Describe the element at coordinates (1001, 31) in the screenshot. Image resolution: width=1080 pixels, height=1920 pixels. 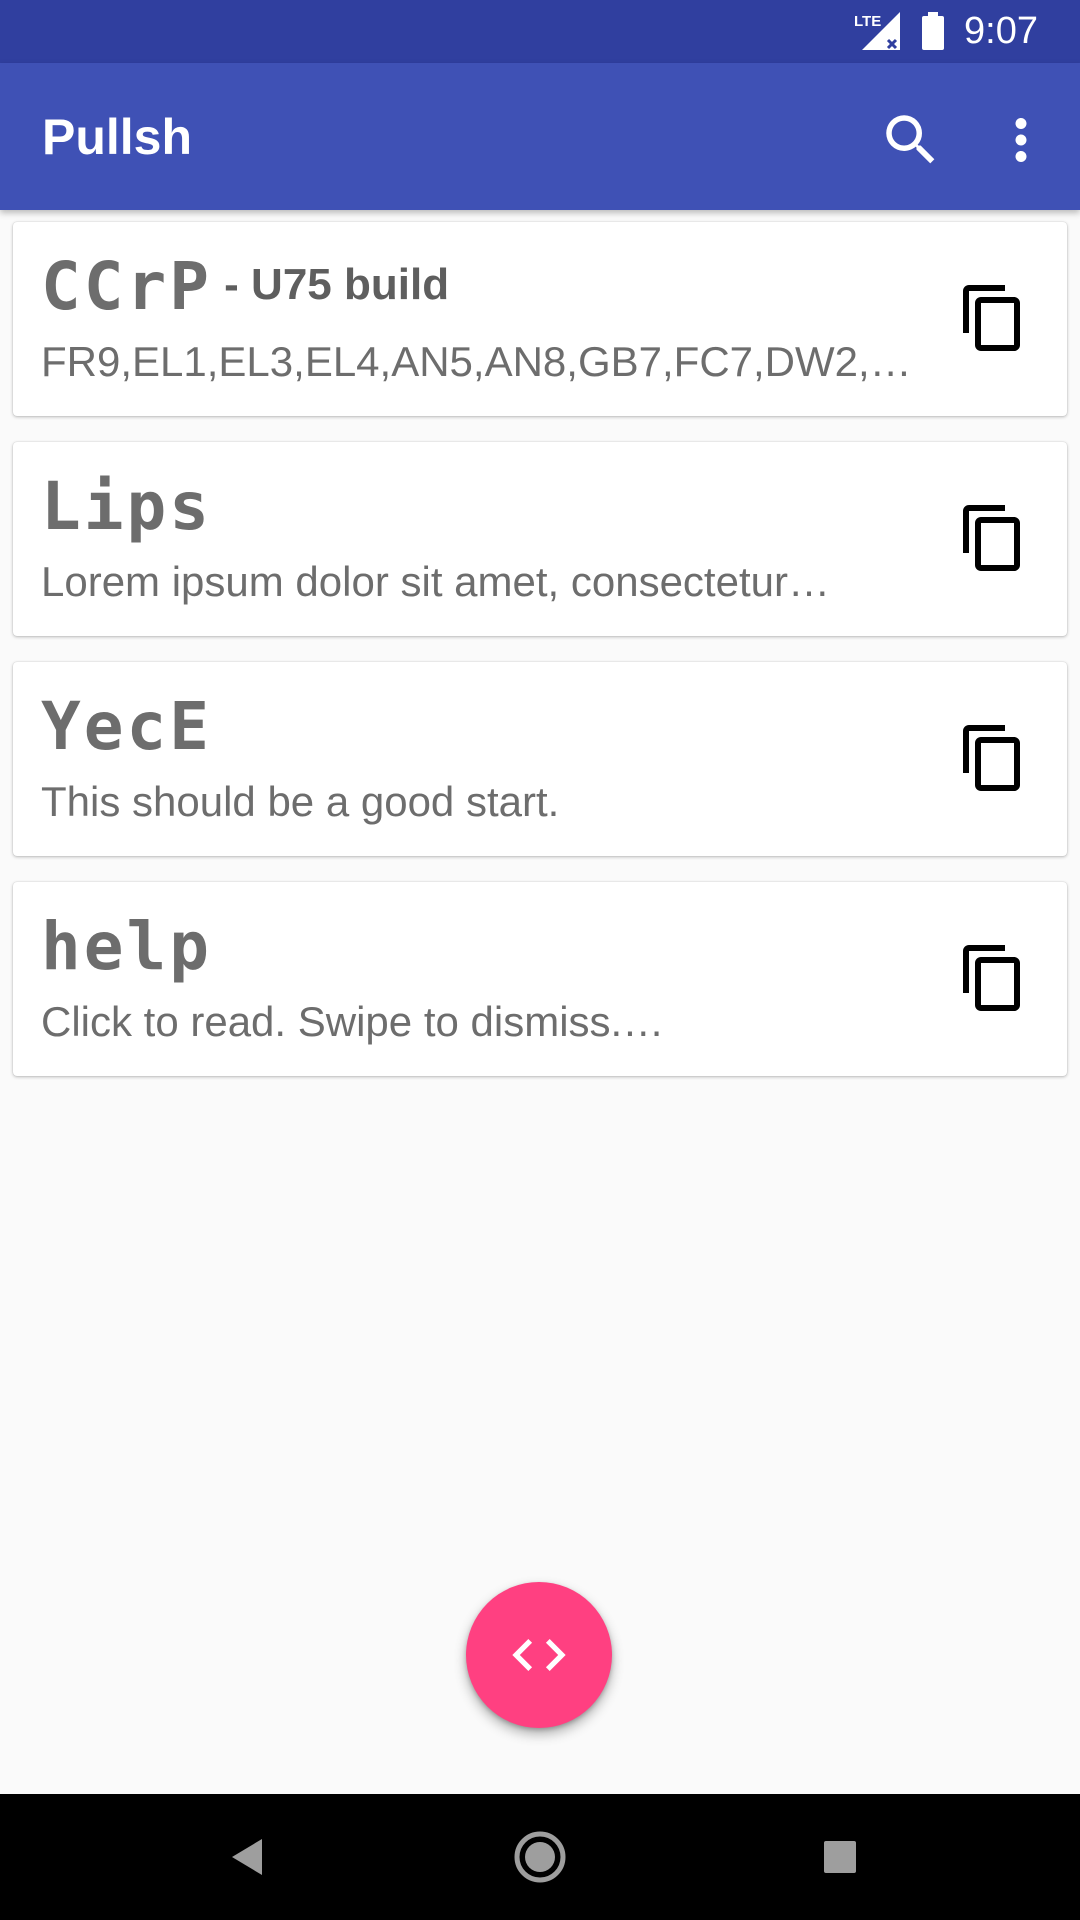
I see `status-time: 9:07` at that location.